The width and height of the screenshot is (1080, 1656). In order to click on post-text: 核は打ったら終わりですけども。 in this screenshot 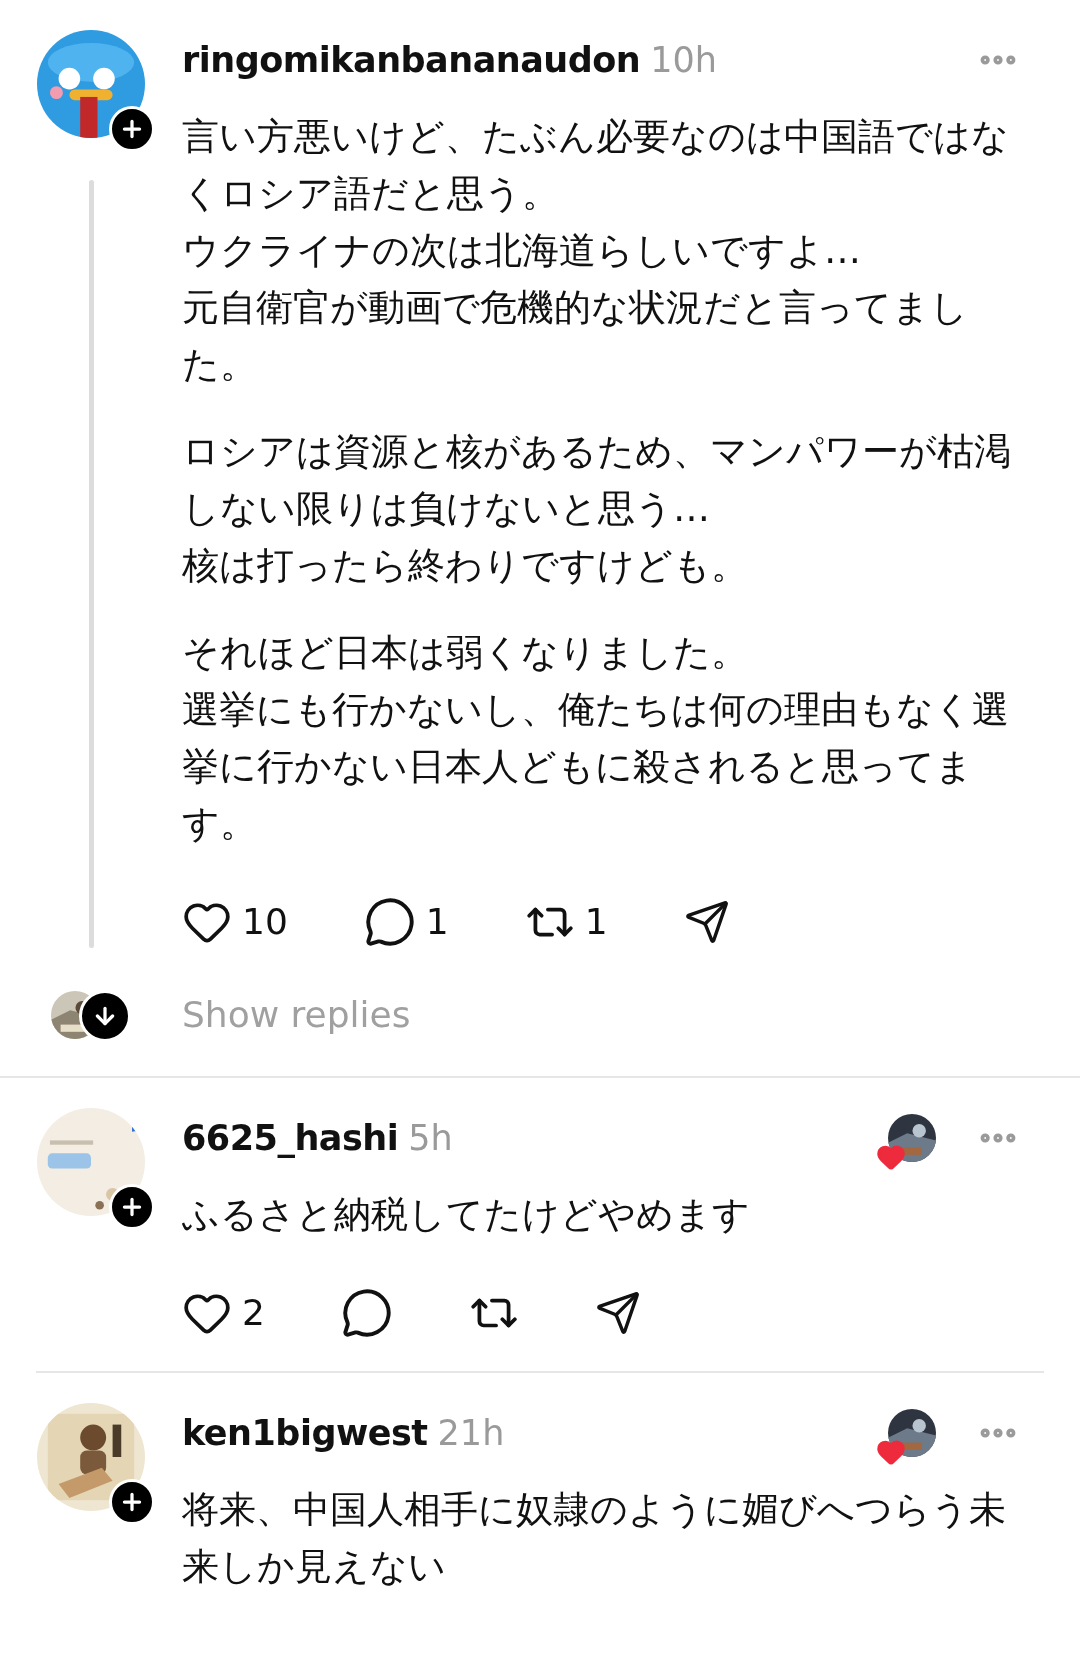, I will do `click(465, 566)`.